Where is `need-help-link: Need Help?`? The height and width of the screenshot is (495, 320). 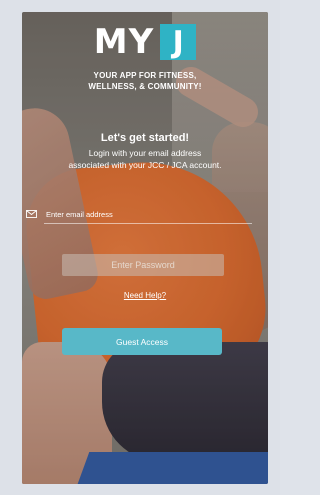 need-help-link: Need Help? is located at coordinates (145, 295).